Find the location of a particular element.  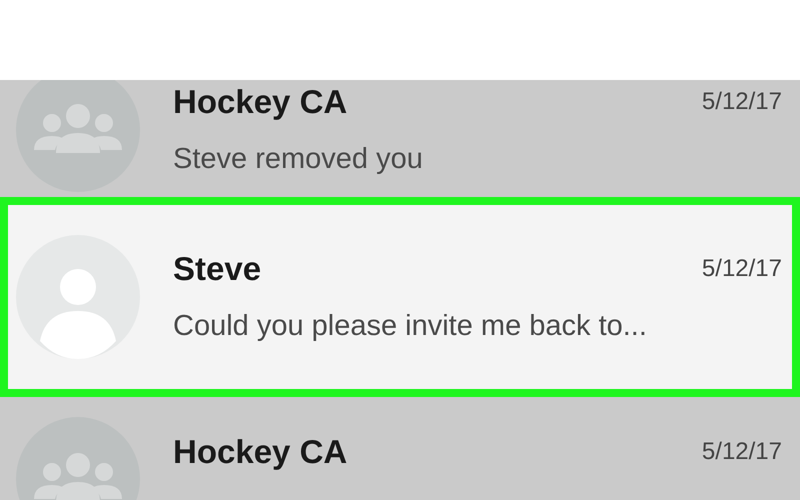

person-avatar-icon is located at coordinates (78, 297).